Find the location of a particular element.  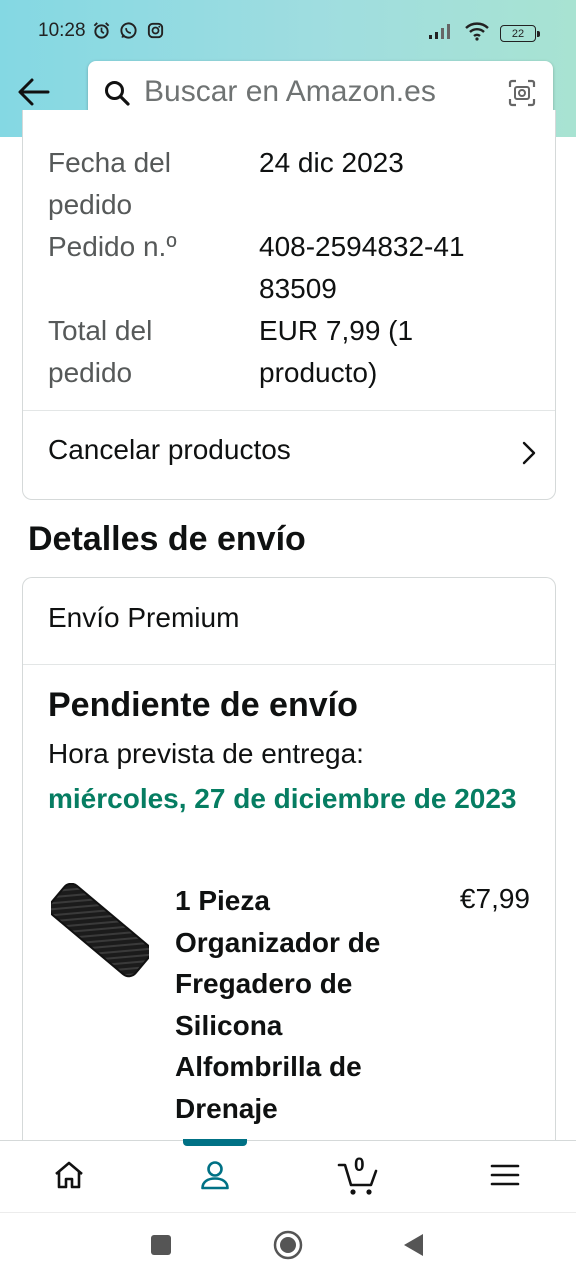

cart-icon: 0 is located at coordinates (359, 1176).